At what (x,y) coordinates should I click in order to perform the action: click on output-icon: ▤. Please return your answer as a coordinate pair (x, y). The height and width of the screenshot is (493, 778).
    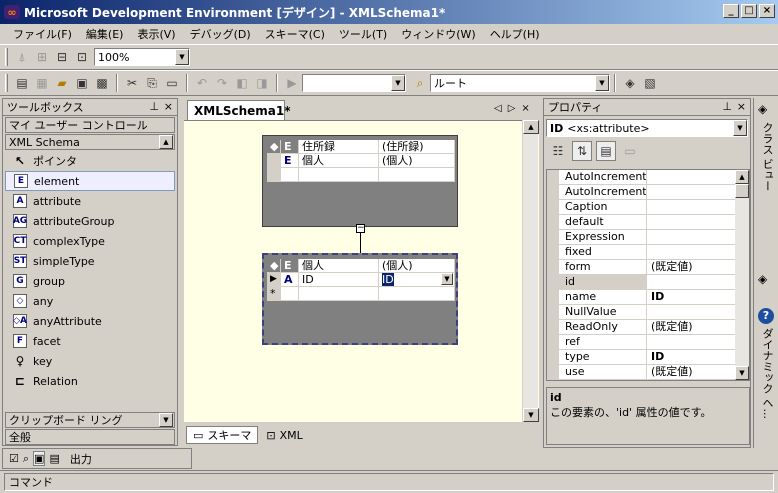
    Looking at the image, I should click on (54, 458).